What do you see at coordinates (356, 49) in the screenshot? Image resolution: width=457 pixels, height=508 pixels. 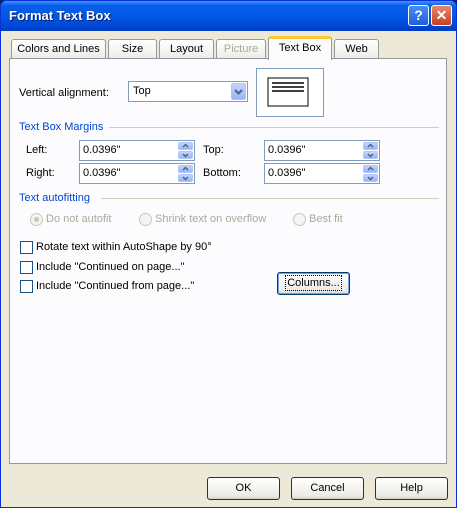 I see `tab-web: Web` at bounding box center [356, 49].